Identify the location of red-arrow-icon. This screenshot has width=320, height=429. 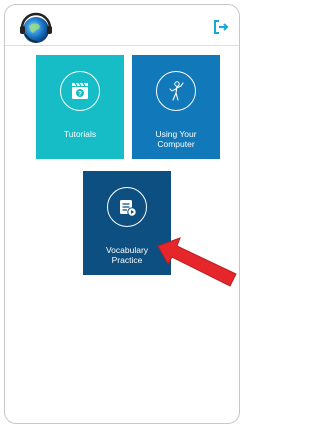
(197, 262).